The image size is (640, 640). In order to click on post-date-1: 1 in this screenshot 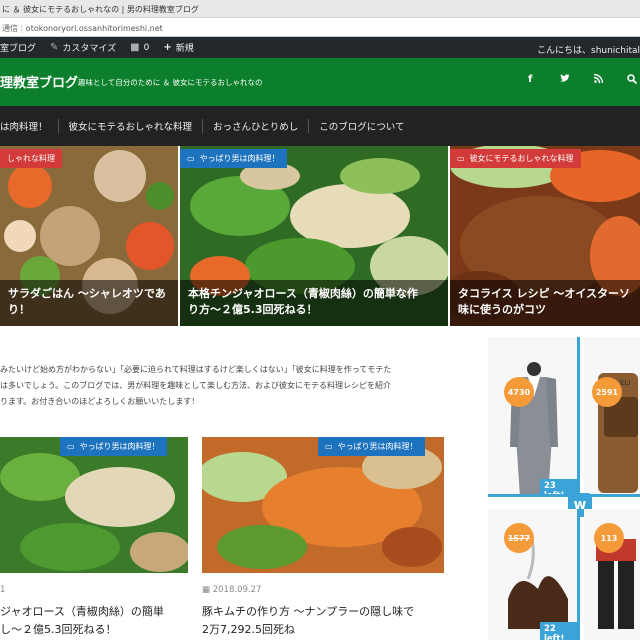, I will do `click(3, 590)`.